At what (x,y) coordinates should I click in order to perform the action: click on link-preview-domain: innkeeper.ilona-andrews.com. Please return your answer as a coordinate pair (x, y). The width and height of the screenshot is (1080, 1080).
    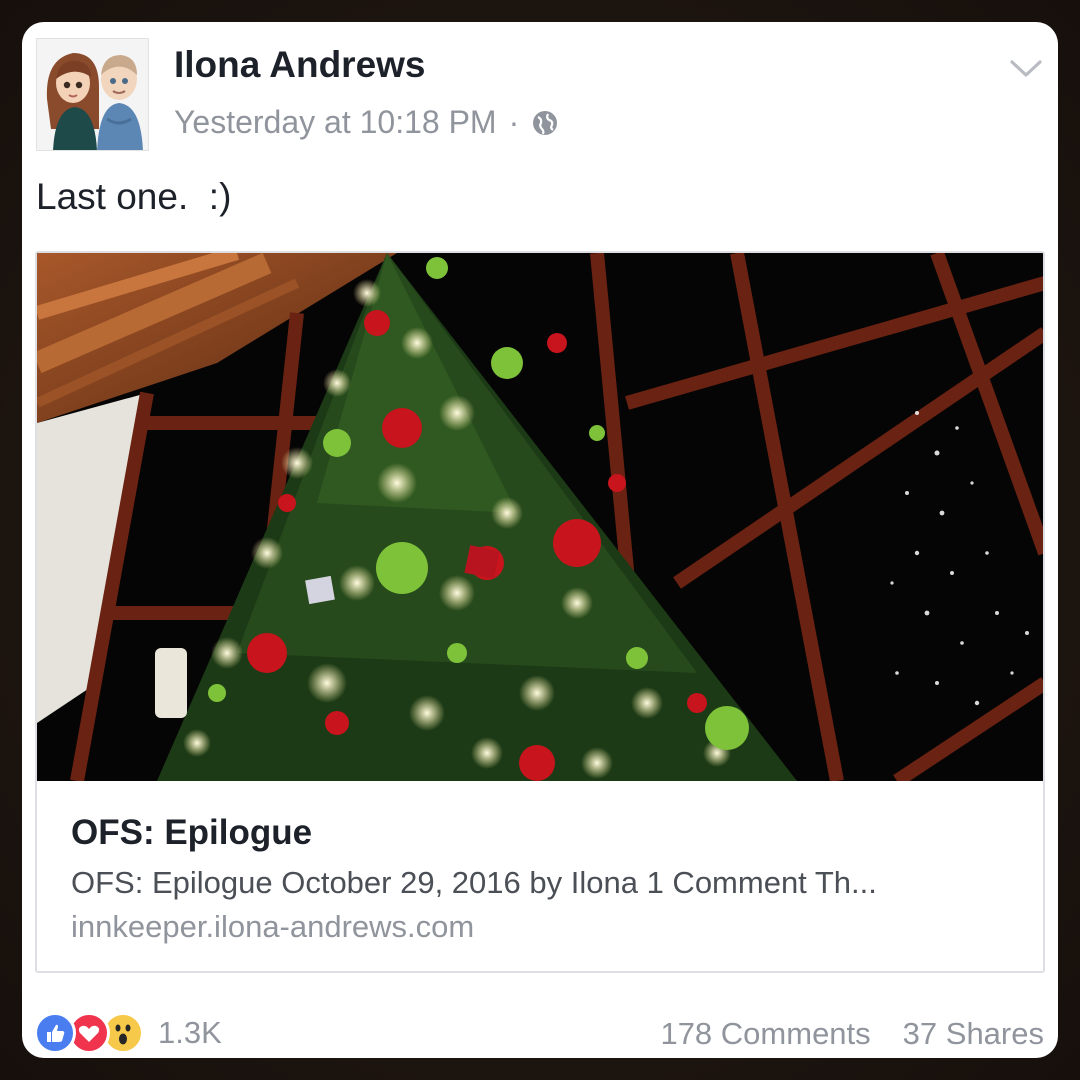
    Looking at the image, I should click on (273, 926).